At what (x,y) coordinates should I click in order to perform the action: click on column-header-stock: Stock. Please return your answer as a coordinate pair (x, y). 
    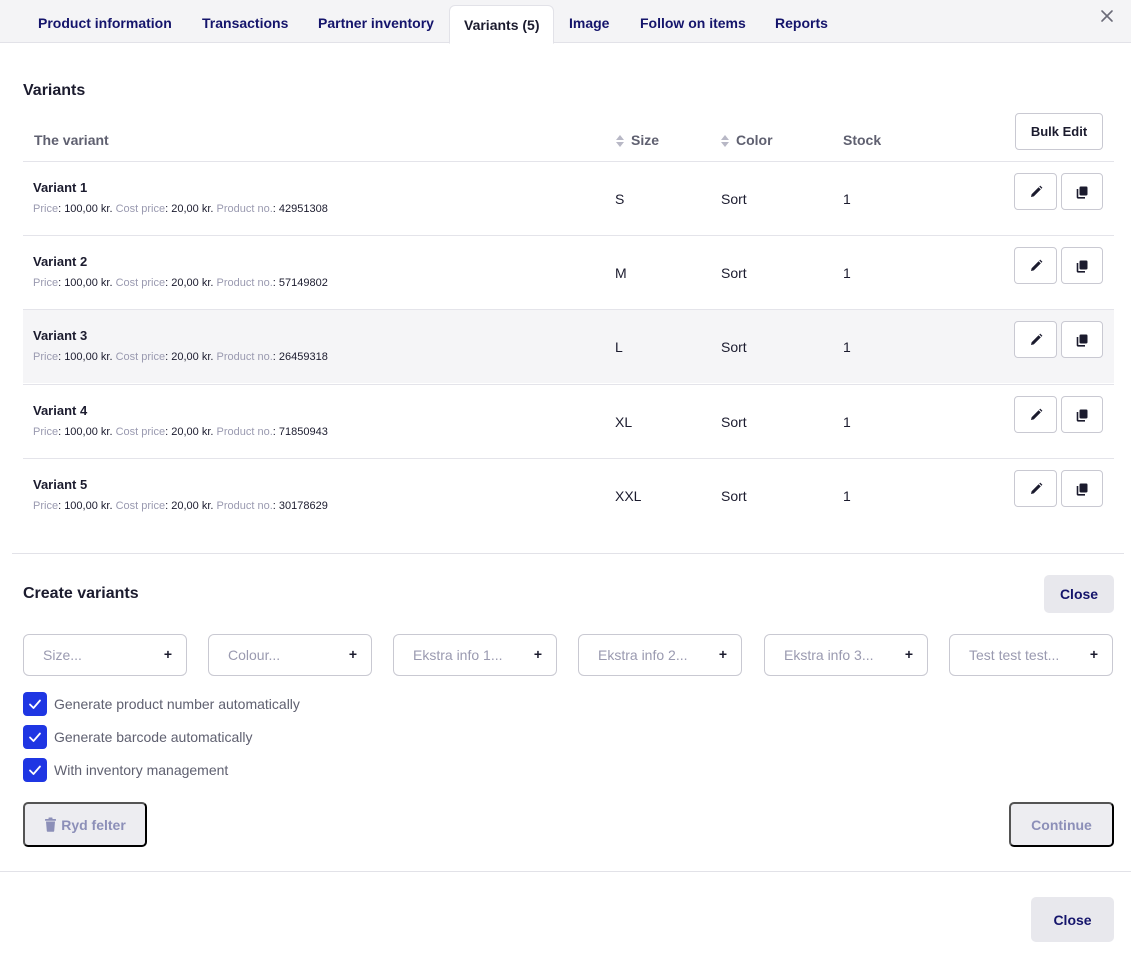
    Looking at the image, I should click on (862, 140).